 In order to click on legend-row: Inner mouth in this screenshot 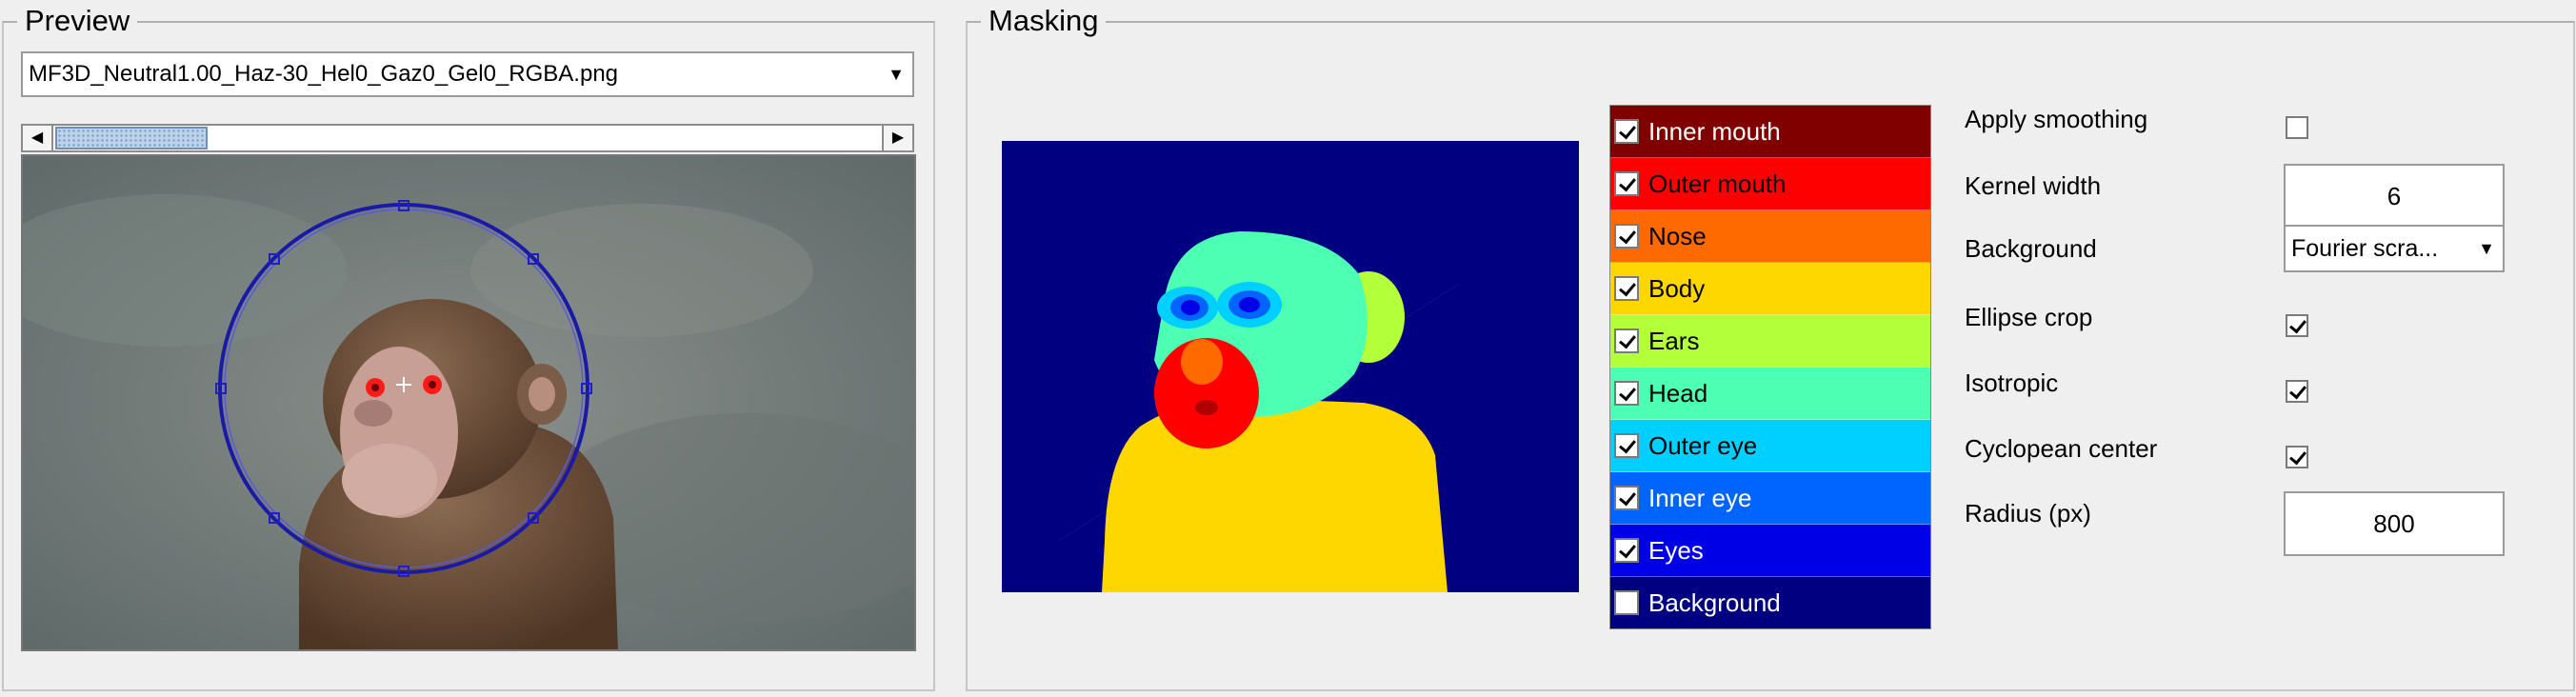, I will do `click(1770, 132)`.